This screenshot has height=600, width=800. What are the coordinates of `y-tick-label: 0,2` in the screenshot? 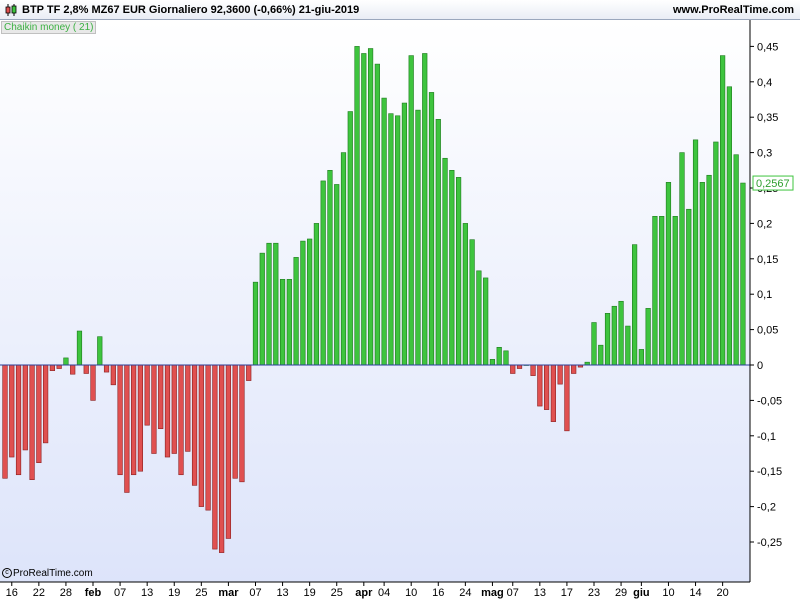 It's located at (764, 224).